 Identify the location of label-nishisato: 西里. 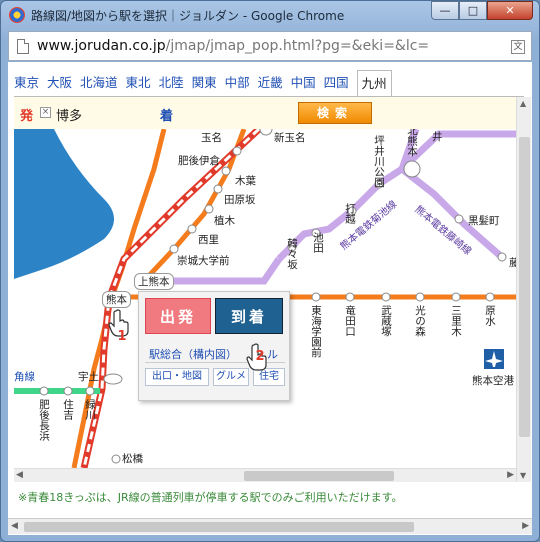
(208, 239).